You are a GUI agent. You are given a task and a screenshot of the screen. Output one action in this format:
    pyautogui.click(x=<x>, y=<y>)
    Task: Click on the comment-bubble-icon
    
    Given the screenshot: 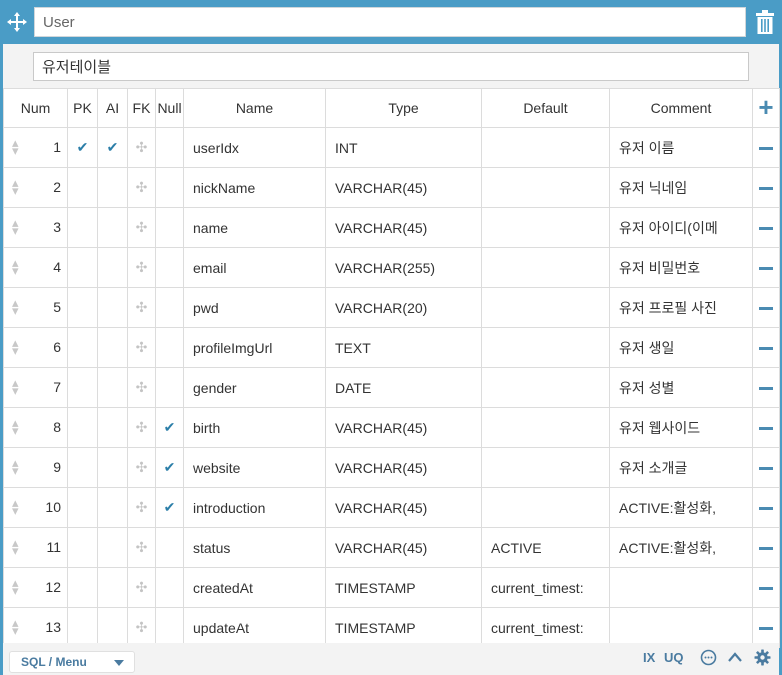 What is the action you would take?
    pyautogui.click(x=708, y=659)
    